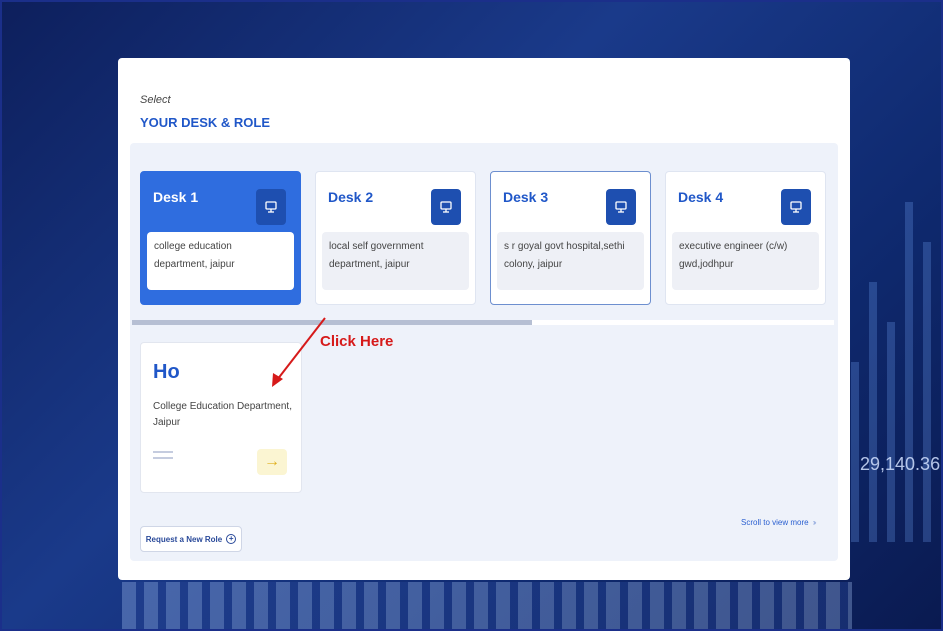 Image resolution: width=943 pixels, height=631 pixels. Describe the element at coordinates (272, 462) in the screenshot. I see `arrow-right-icon: →` at that location.